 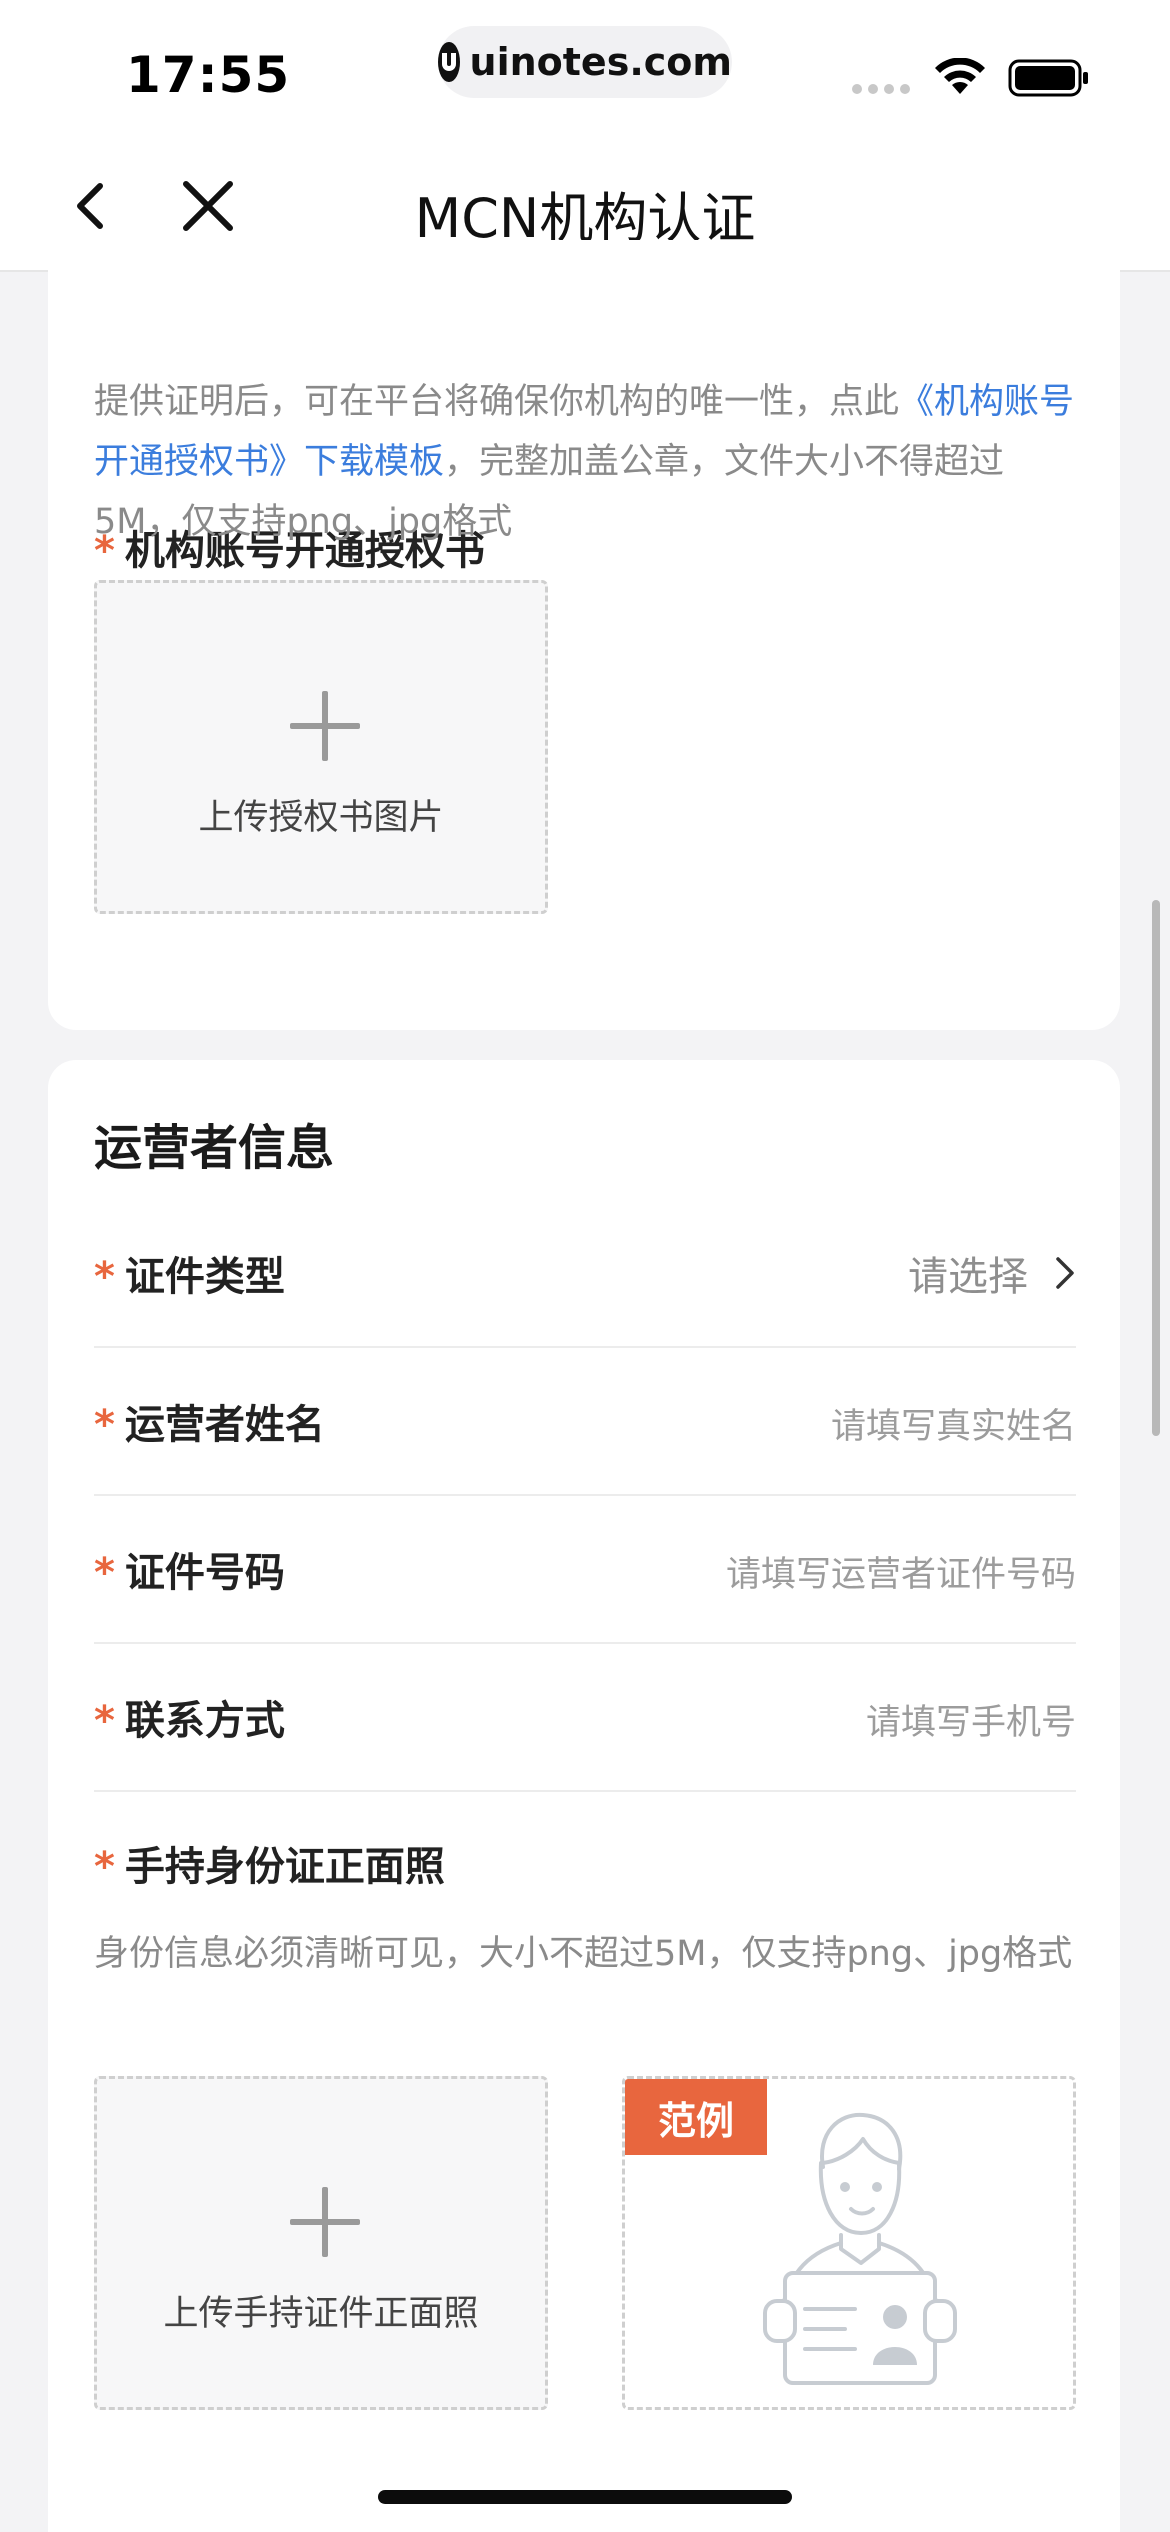 What do you see at coordinates (881, 89) in the screenshot?
I see `cellular-signal-icon` at bounding box center [881, 89].